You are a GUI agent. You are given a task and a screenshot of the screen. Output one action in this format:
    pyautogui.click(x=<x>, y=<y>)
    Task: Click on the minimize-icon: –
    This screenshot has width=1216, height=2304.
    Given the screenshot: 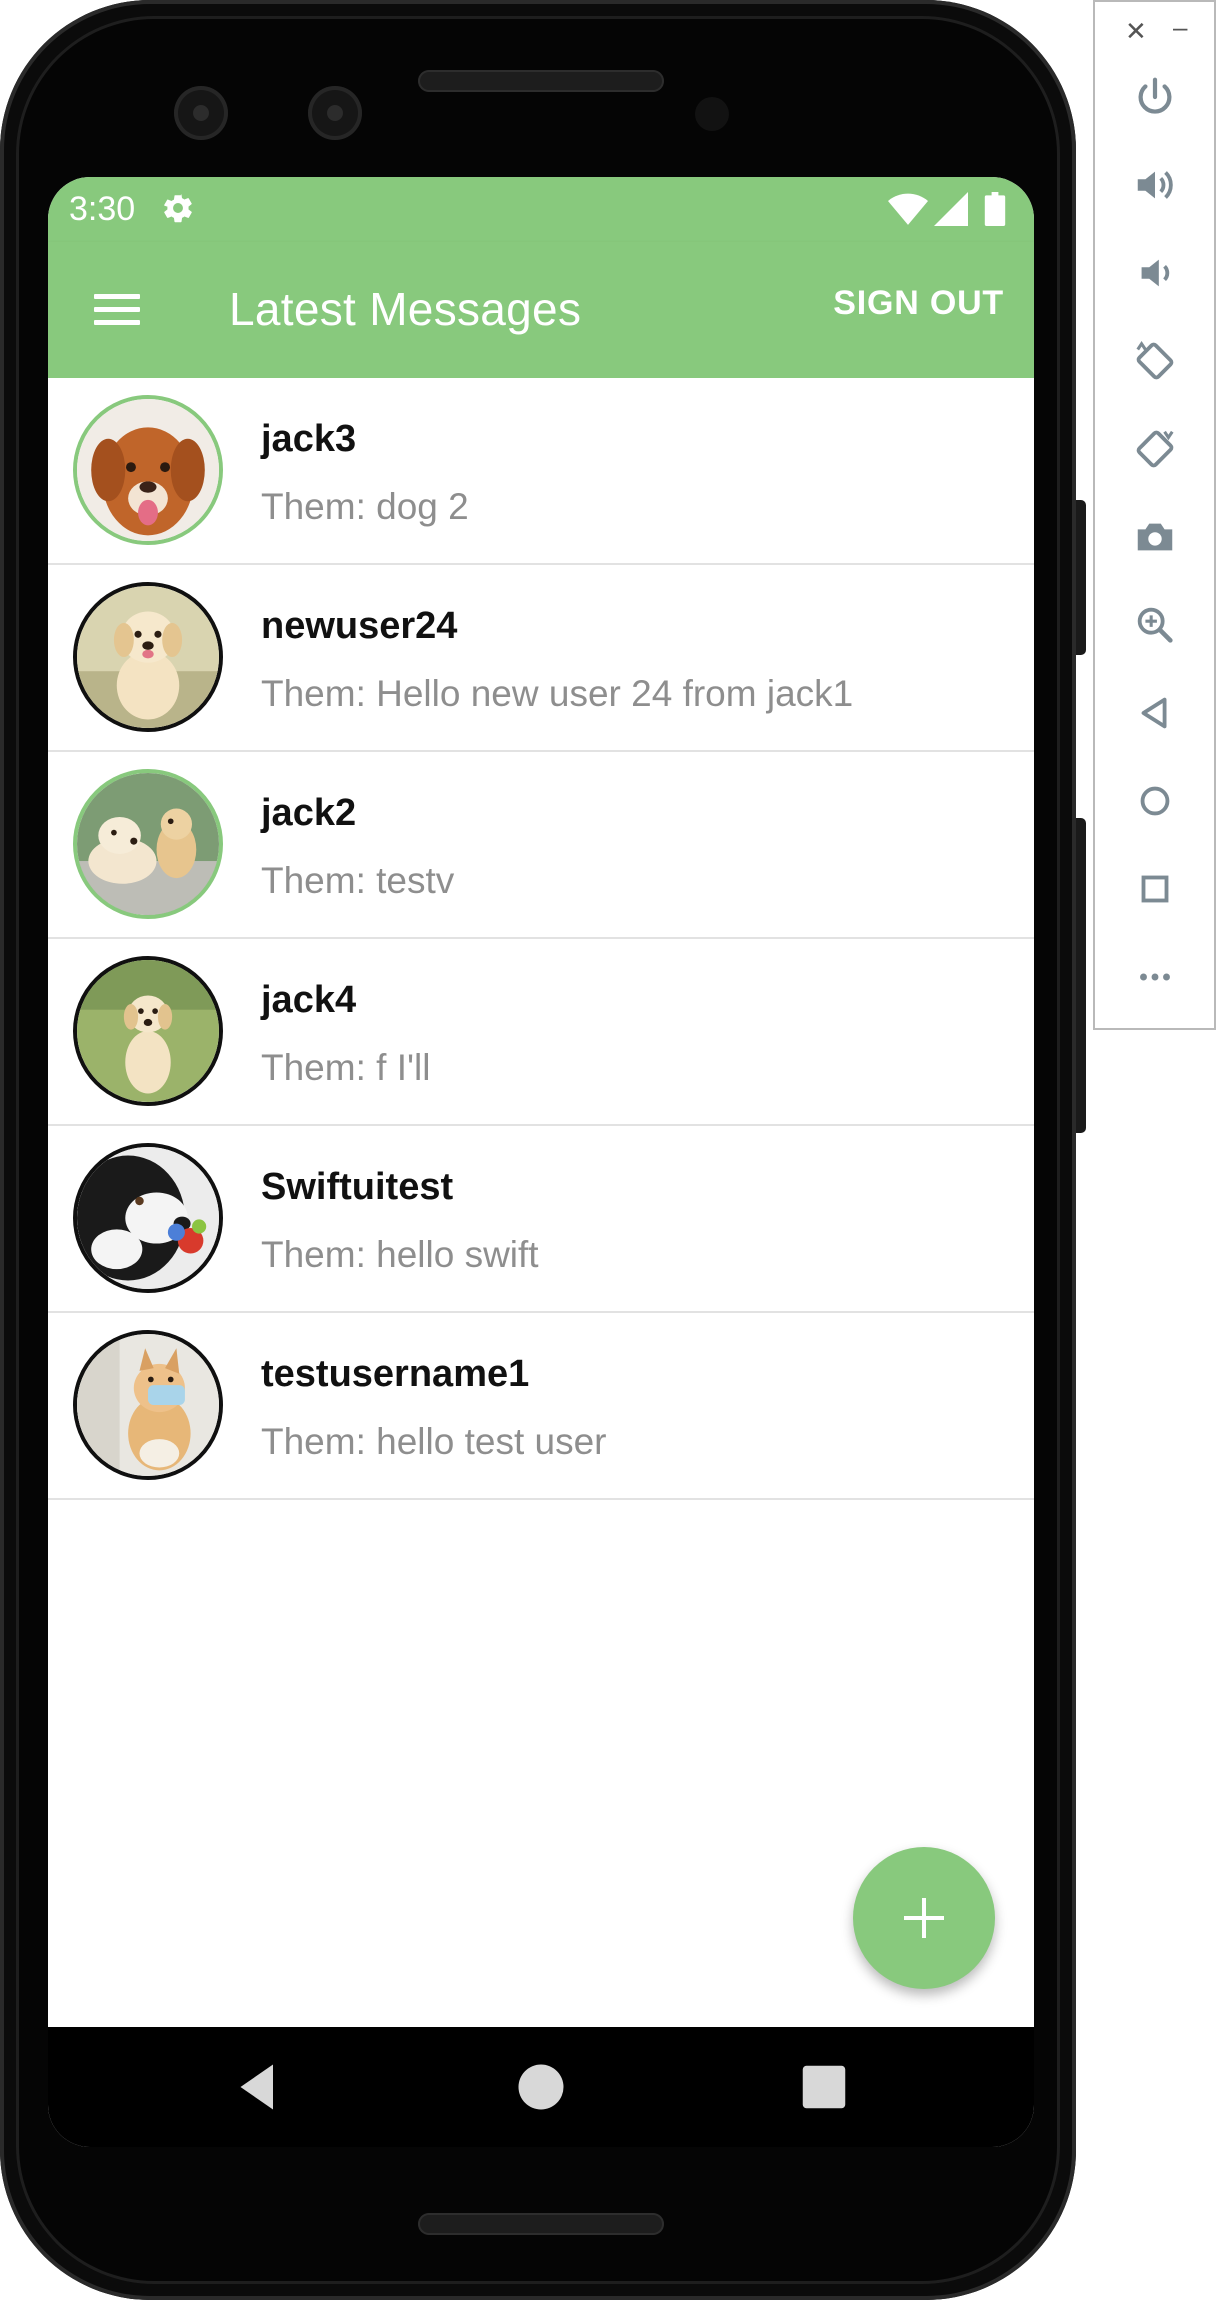 What is the action you would take?
    pyautogui.click(x=1180, y=27)
    